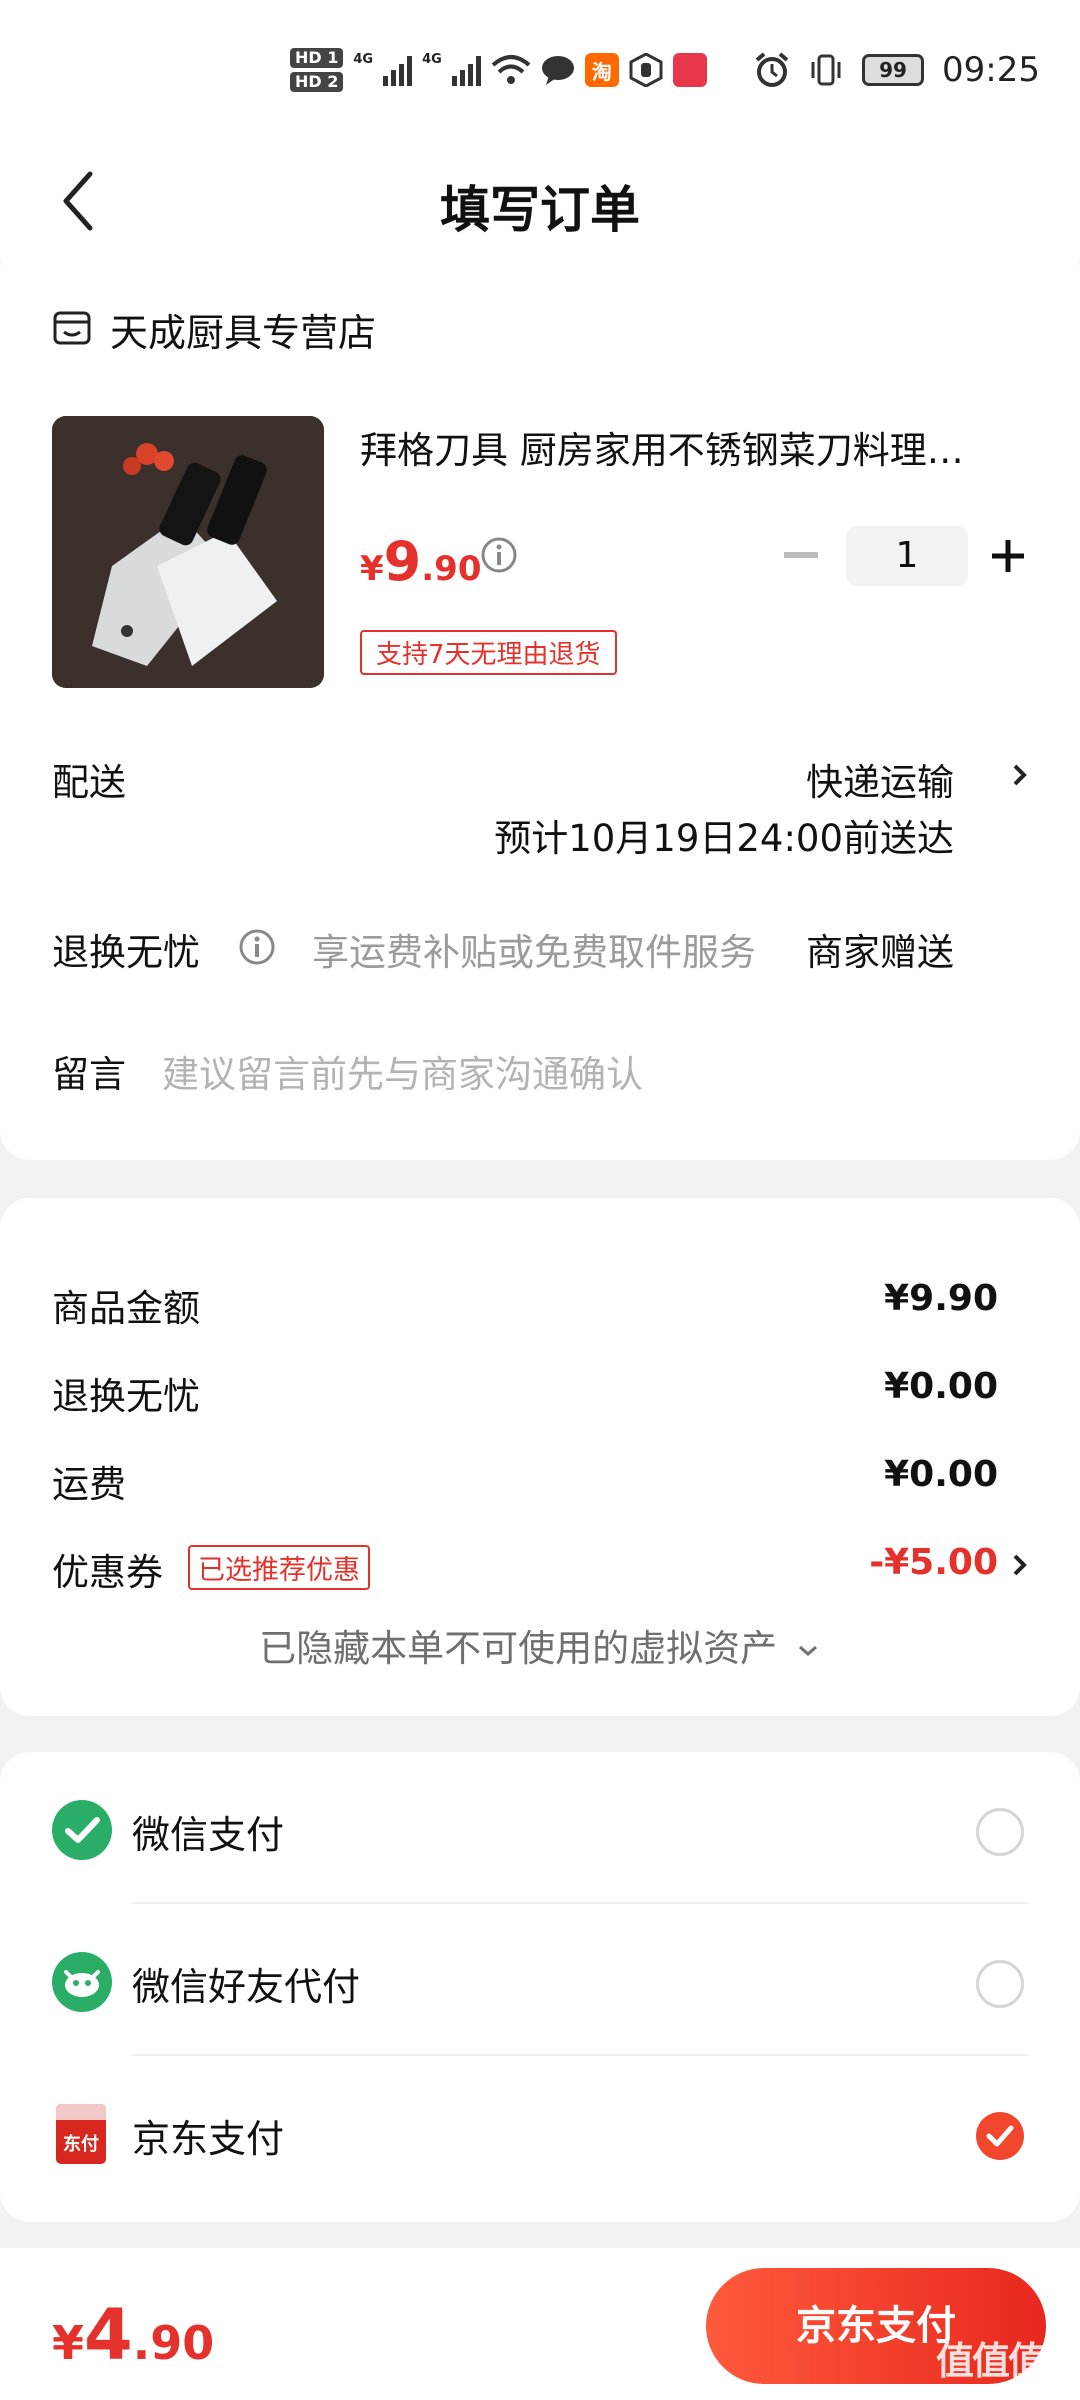  What do you see at coordinates (807, 1650) in the screenshot?
I see `chevron-down-icon` at bounding box center [807, 1650].